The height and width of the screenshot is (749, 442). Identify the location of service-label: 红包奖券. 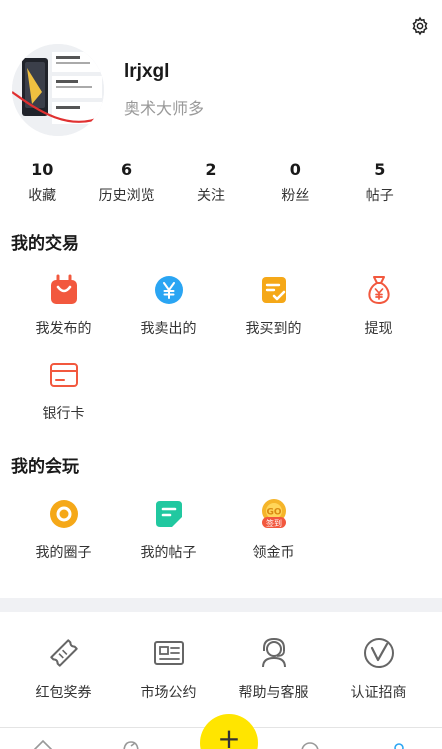
(63, 693).